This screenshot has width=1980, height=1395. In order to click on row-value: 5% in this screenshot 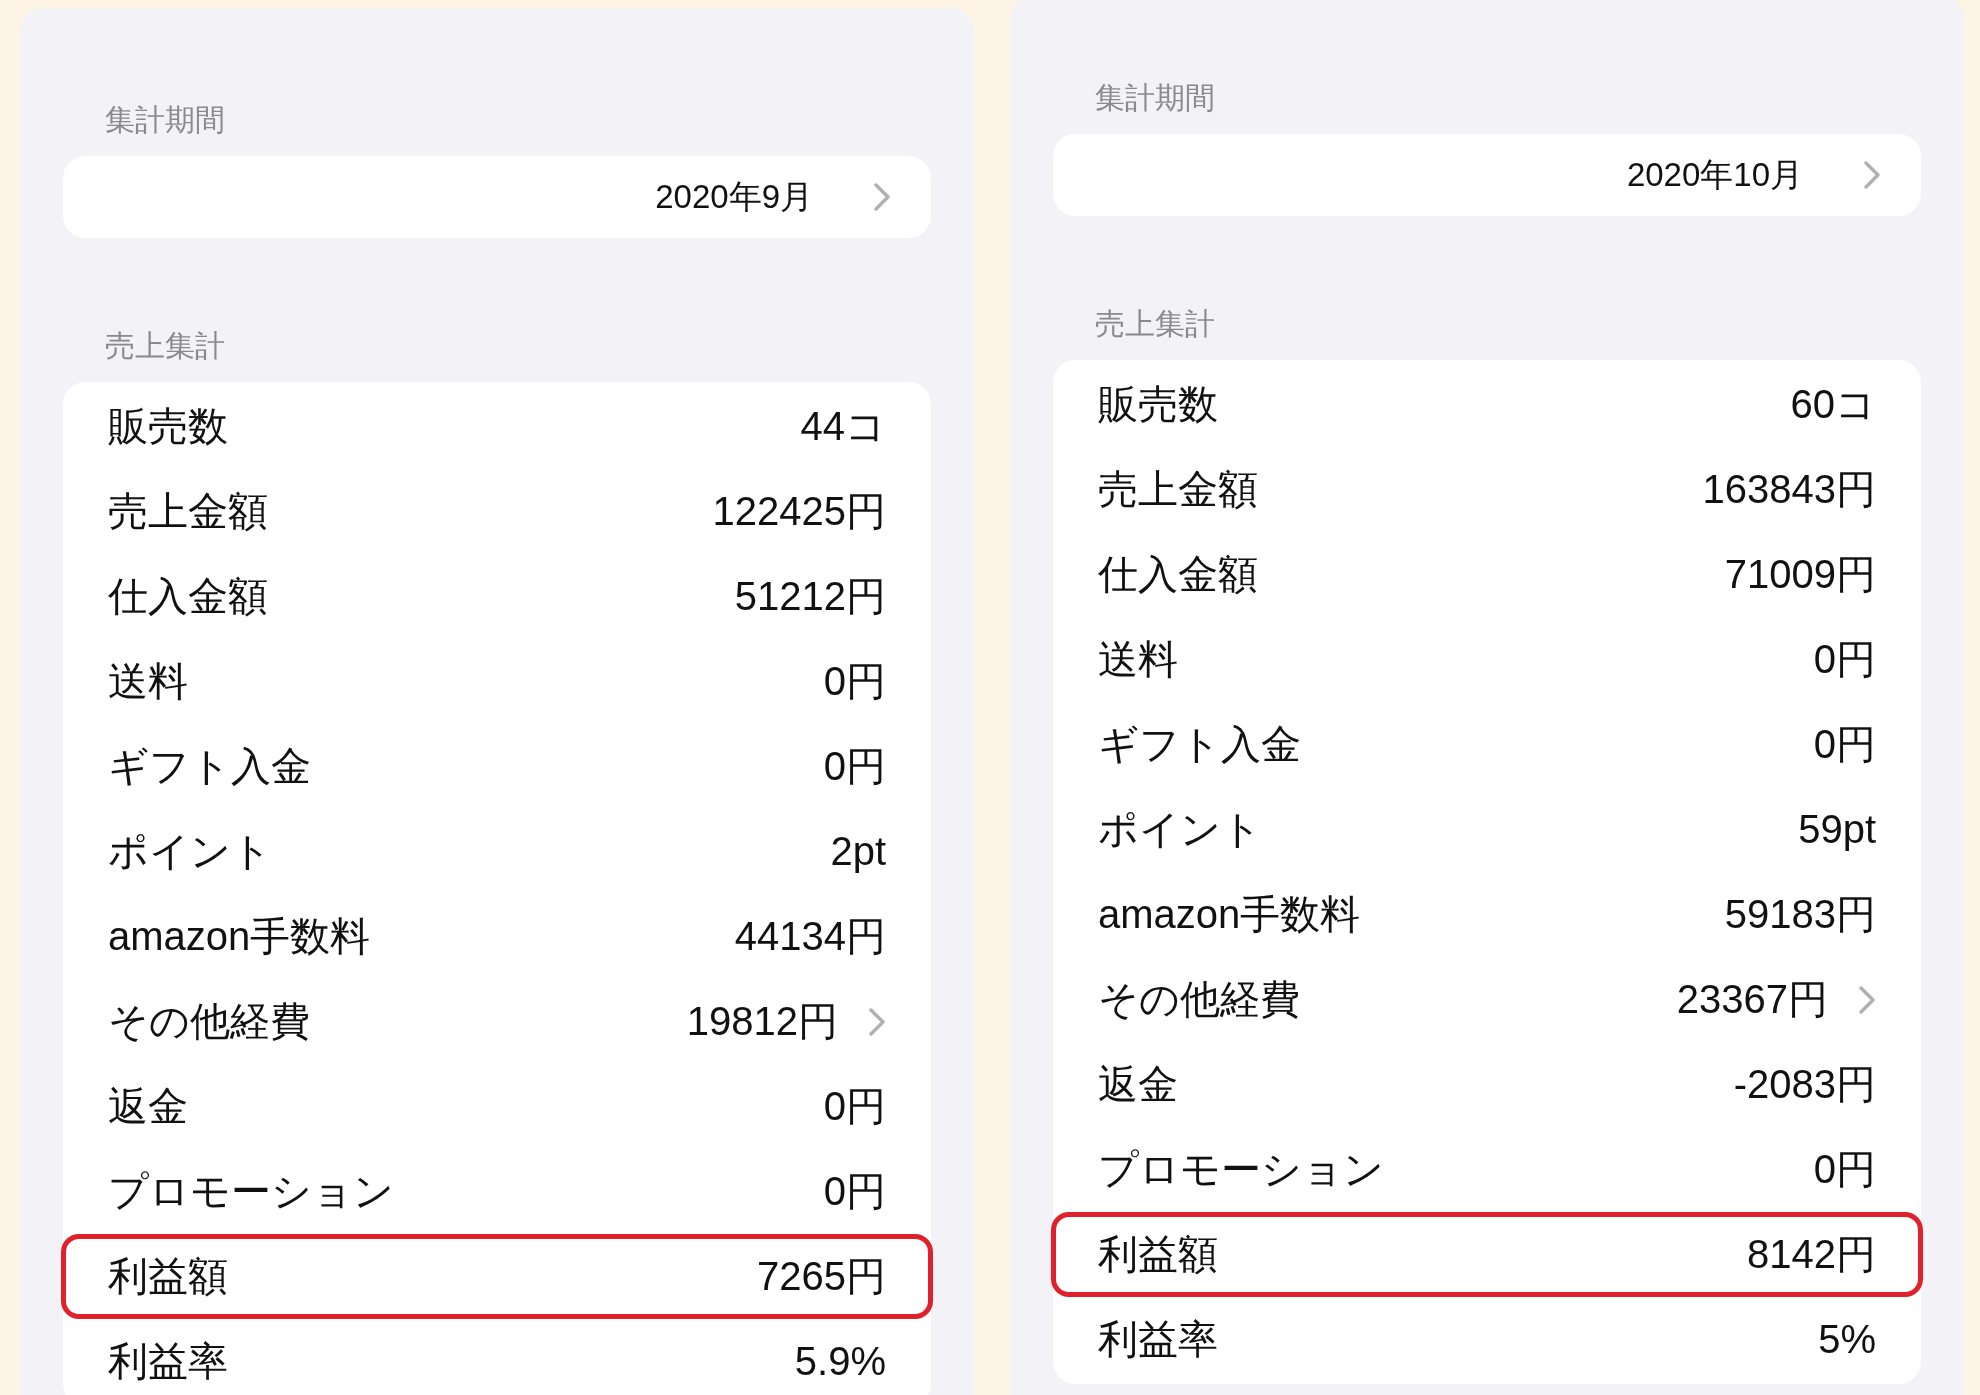, I will do `click(1847, 1339)`.